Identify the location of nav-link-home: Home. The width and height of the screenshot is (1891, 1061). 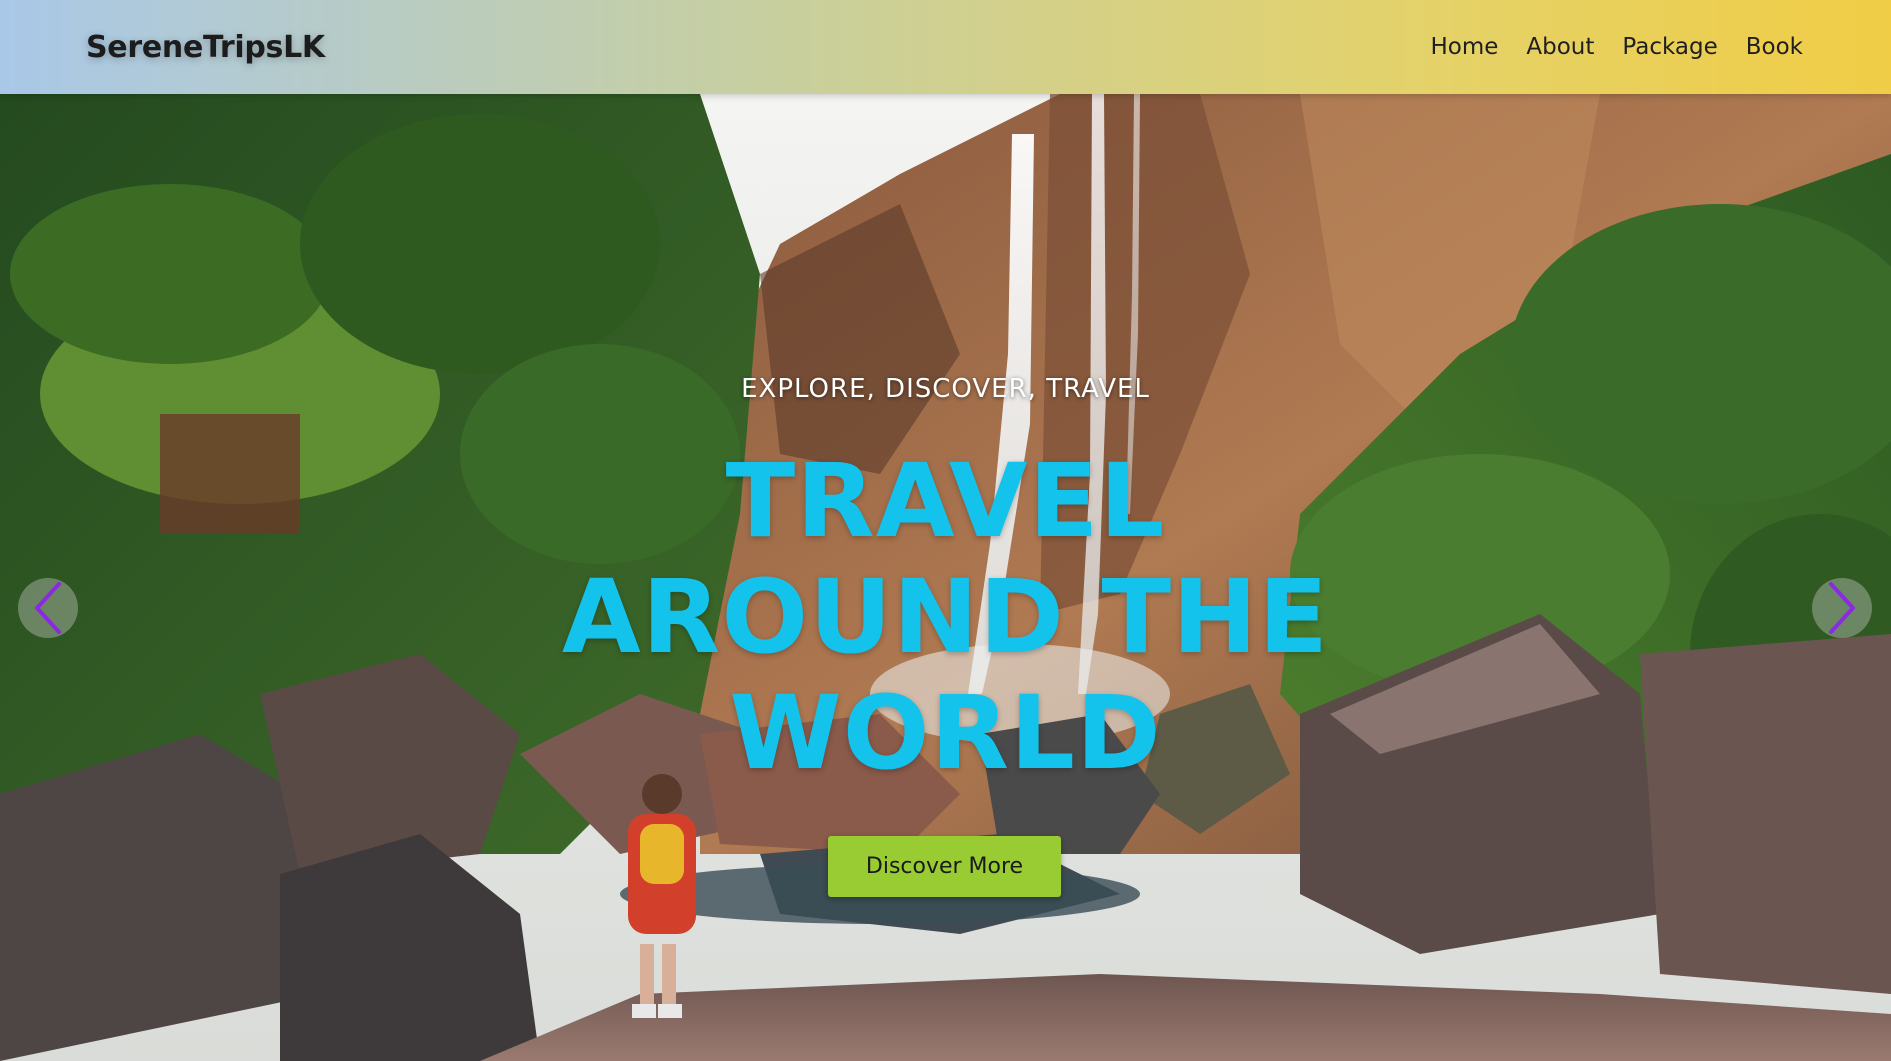
(1464, 47).